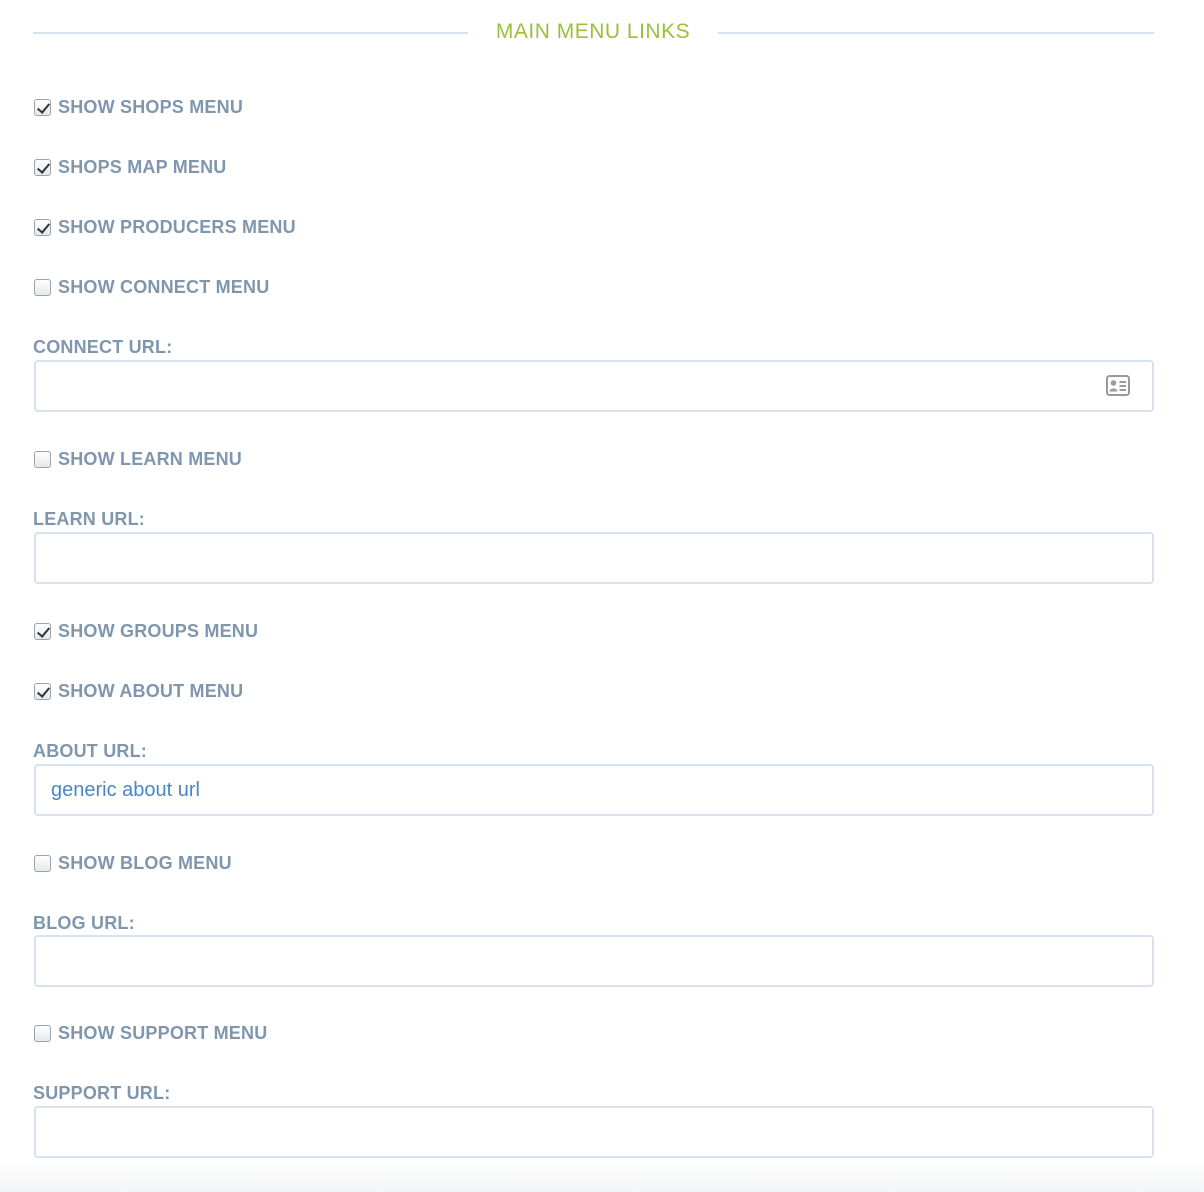 The height and width of the screenshot is (1192, 1204). I want to click on blog-url-field, so click(594, 961).